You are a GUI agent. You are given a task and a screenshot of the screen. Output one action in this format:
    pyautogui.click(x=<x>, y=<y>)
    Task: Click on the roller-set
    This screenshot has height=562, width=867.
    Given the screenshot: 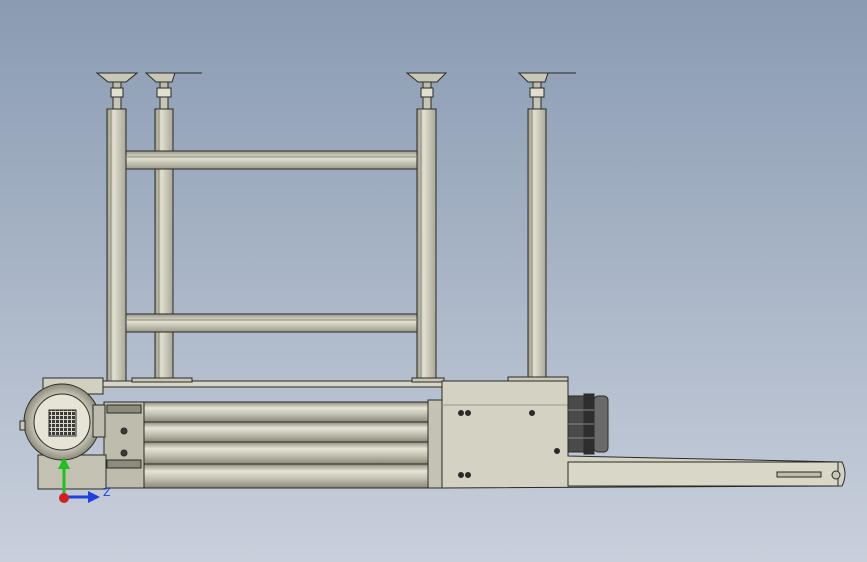 What is the action you would take?
    pyautogui.click(x=269, y=445)
    